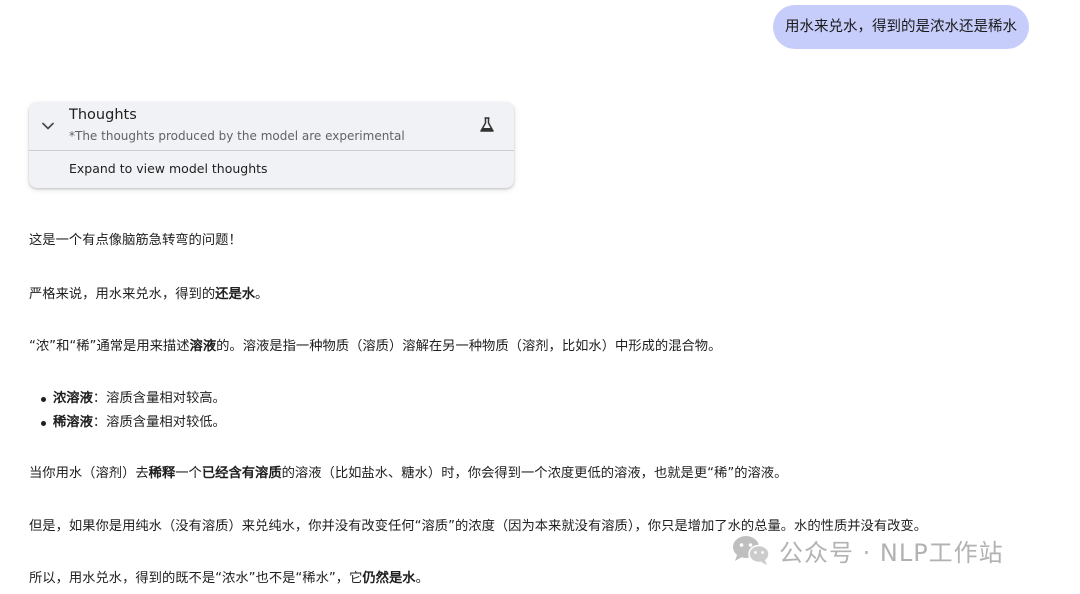 This screenshot has width=1080, height=594. I want to click on response-paragraph: 严格来说，用水来兑水，得到的还是水。, so click(148, 295).